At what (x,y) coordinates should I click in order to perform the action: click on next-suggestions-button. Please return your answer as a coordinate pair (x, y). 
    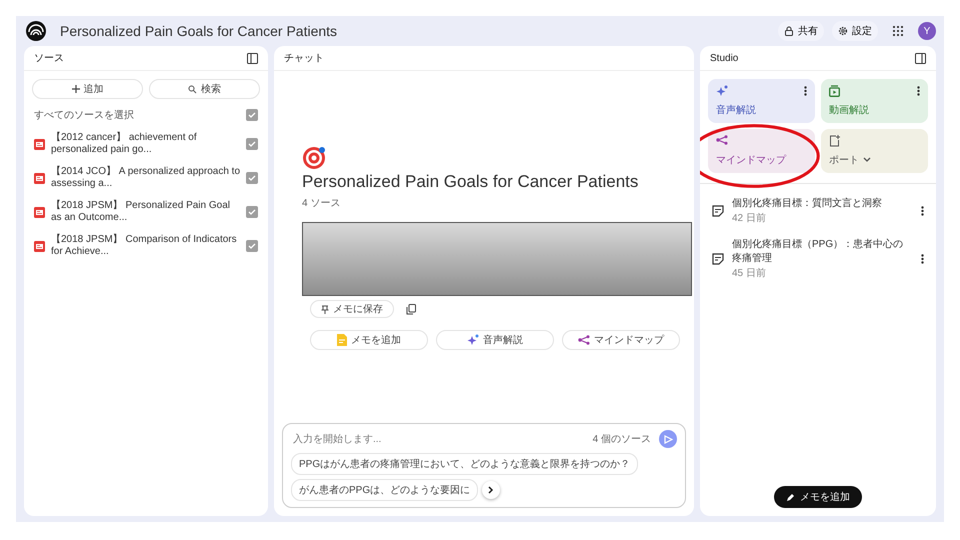
    Looking at the image, I should click on (491, 490).